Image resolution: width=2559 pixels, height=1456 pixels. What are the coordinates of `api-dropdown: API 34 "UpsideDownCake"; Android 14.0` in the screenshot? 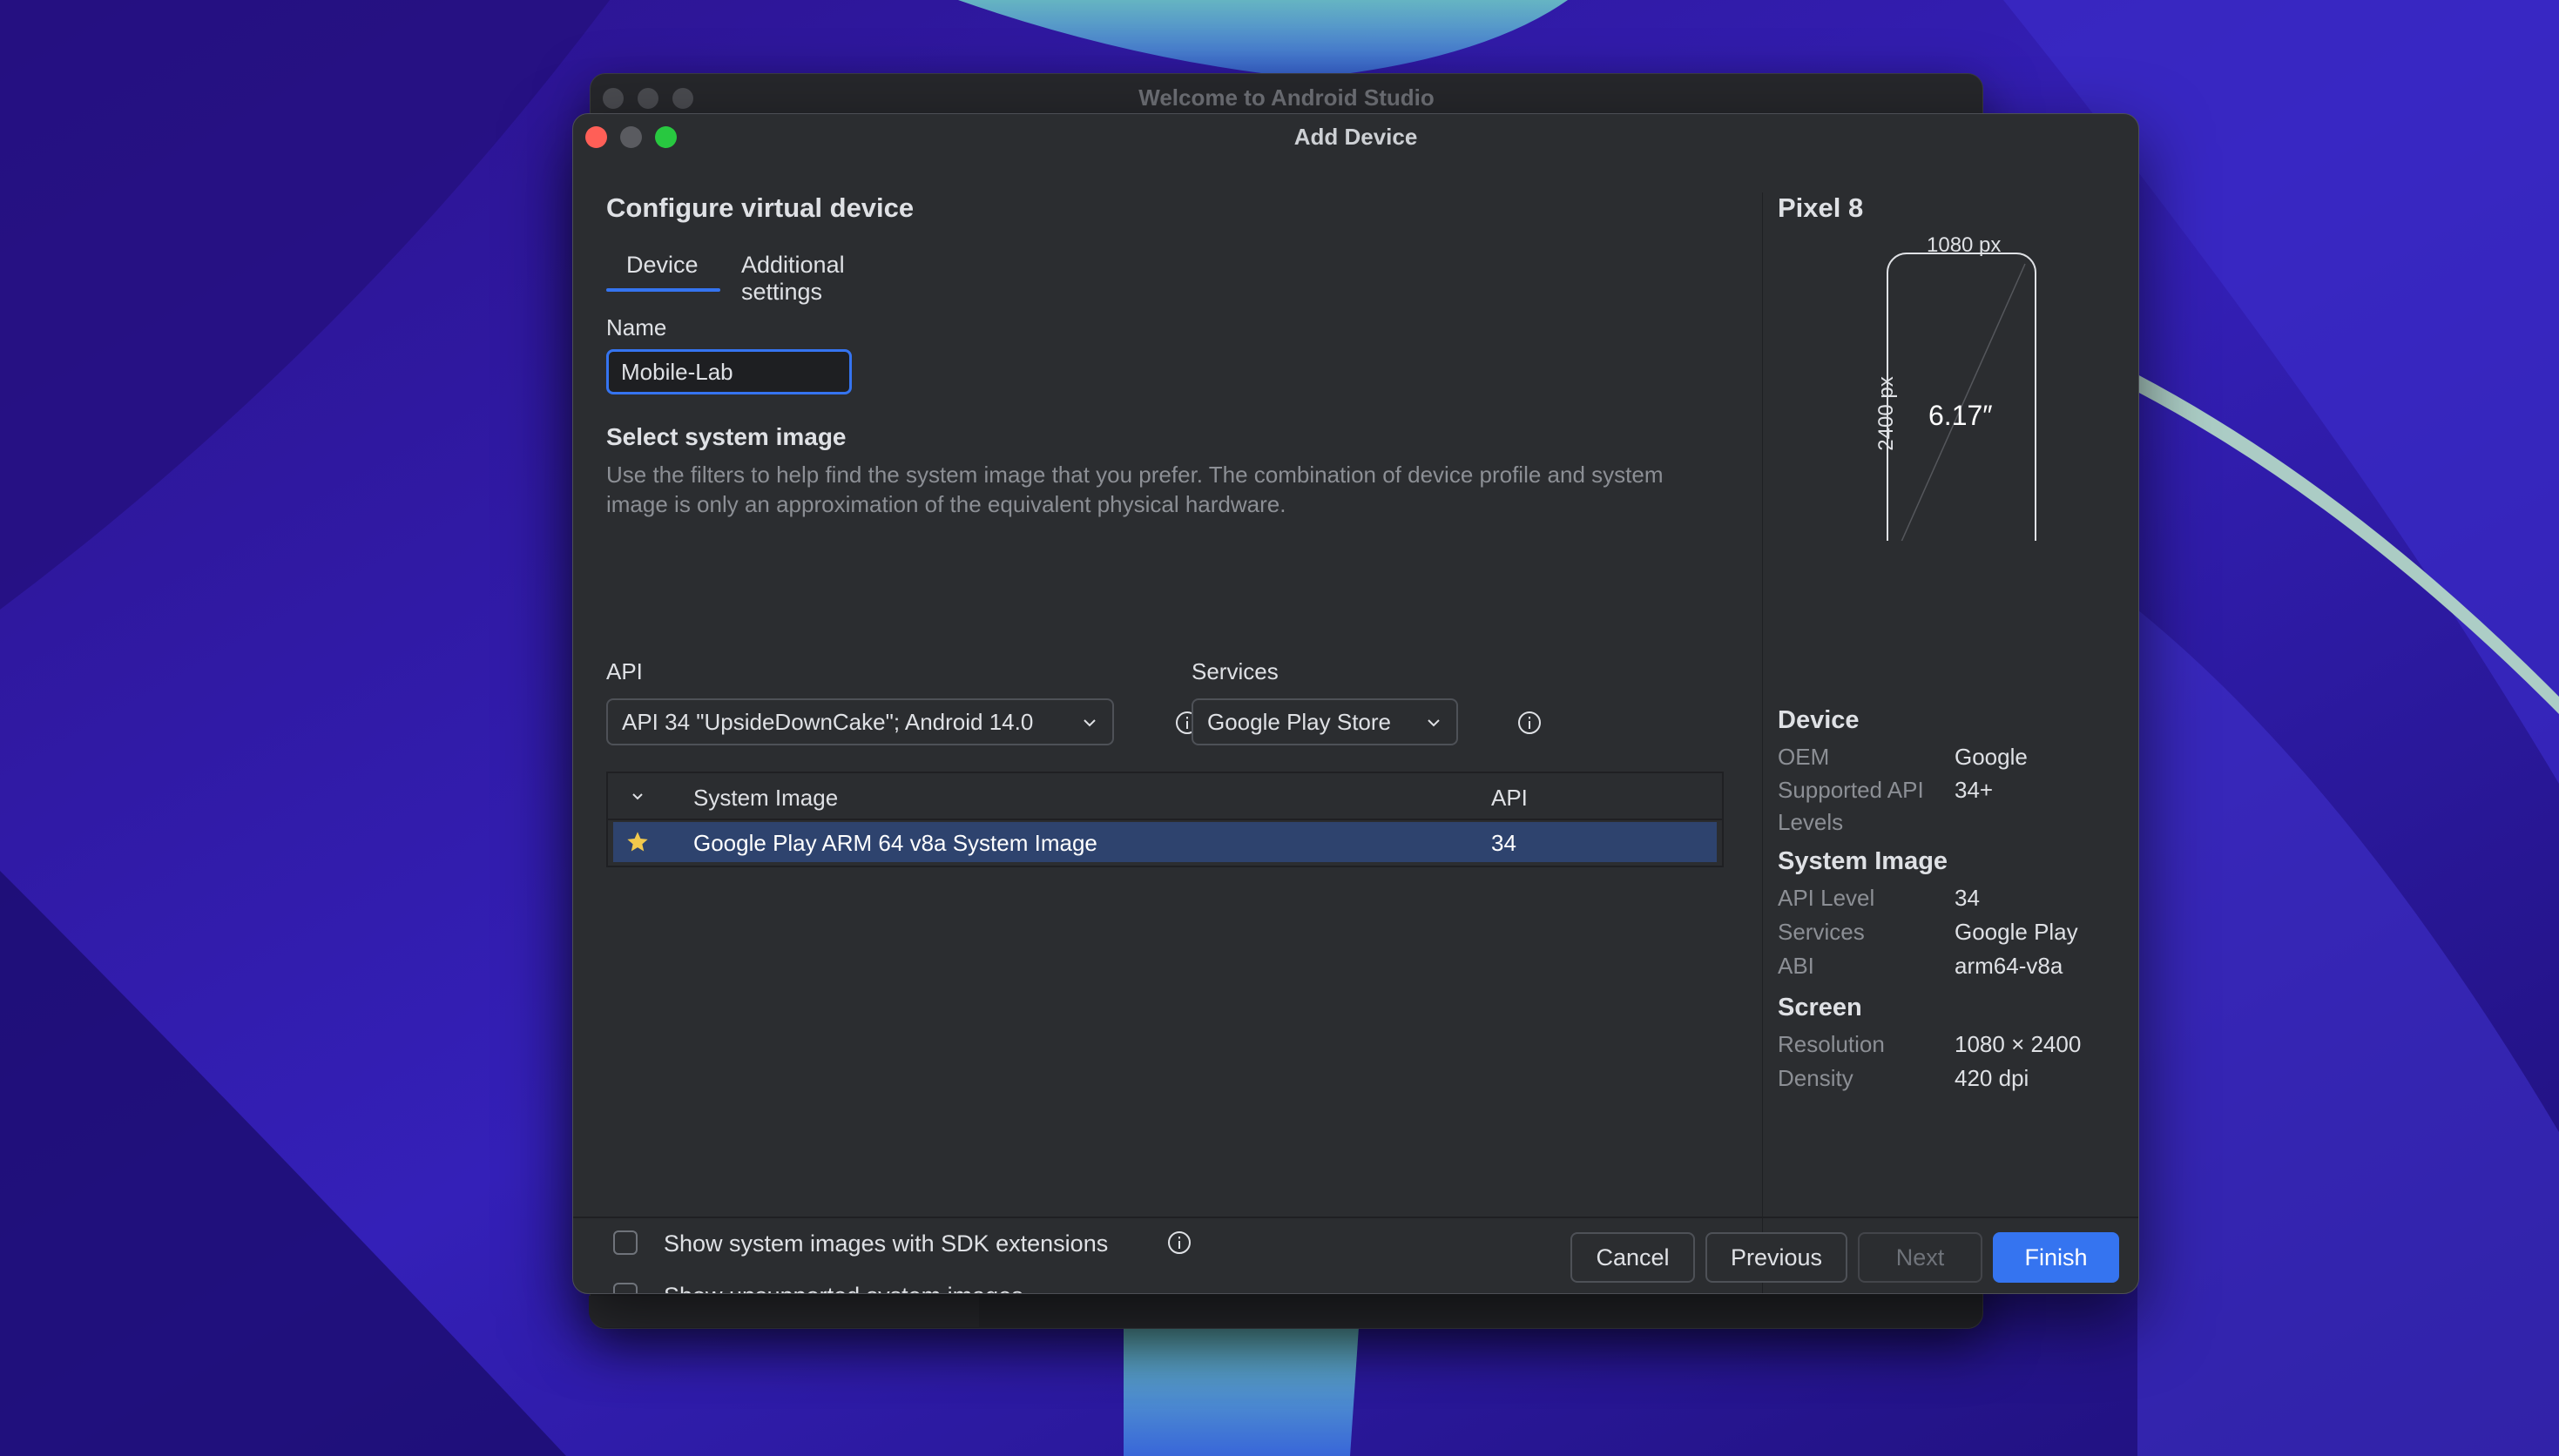 It's located at (860, 721).